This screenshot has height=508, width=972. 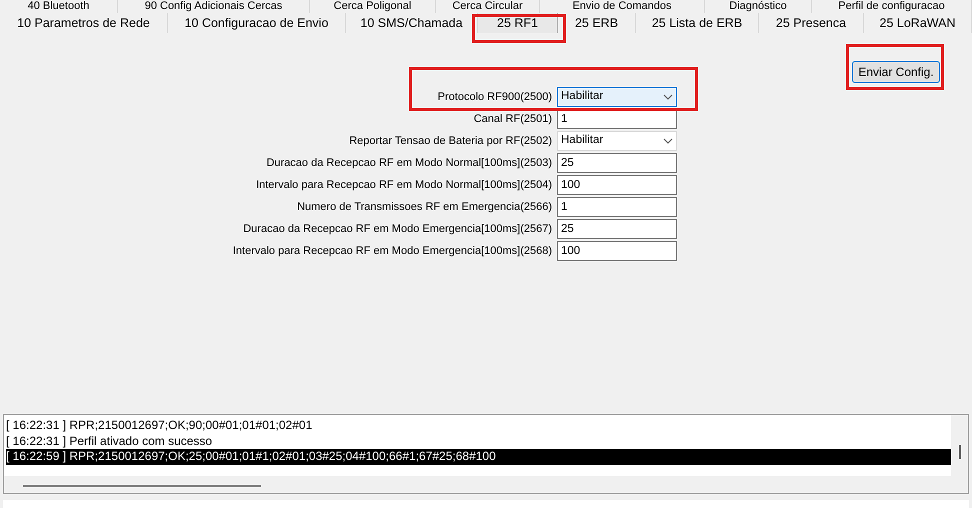 I want to click on tab: 10 SMS/Chamada, so click(x=412, y=23).